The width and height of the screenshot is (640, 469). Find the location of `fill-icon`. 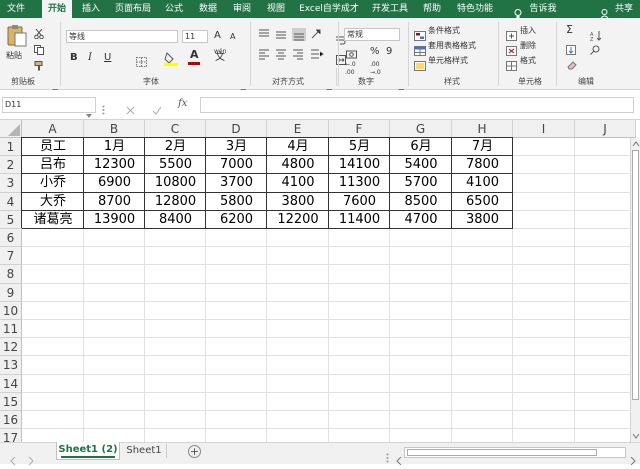

fill-icon is located at coordinates (571, 47).